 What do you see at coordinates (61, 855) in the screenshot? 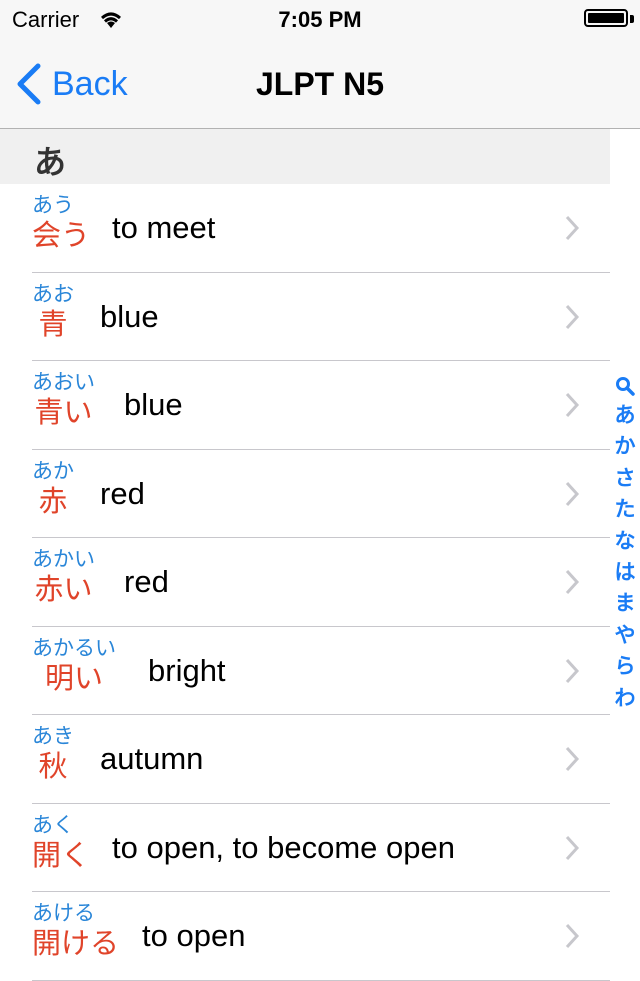
I see `kanji-word: 開く` at bounding box center [61, 855].